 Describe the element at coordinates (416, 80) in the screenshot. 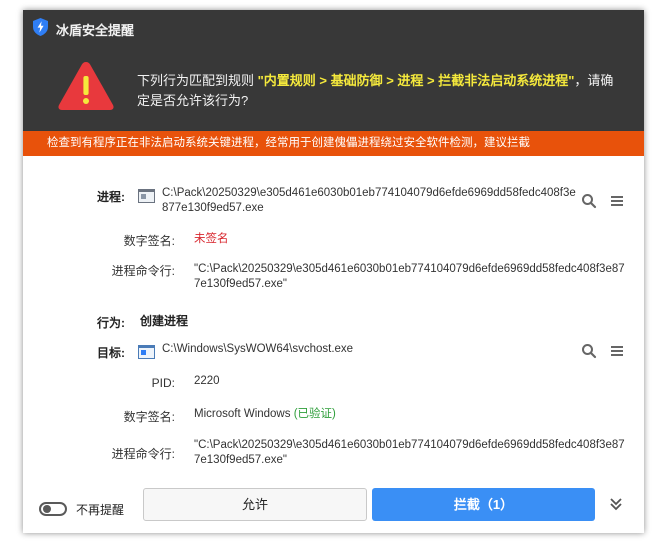

I see `matched-rule: "内置规则 > 基础防御 > 进程 > 拦截非法启动系统进程"` at that location.